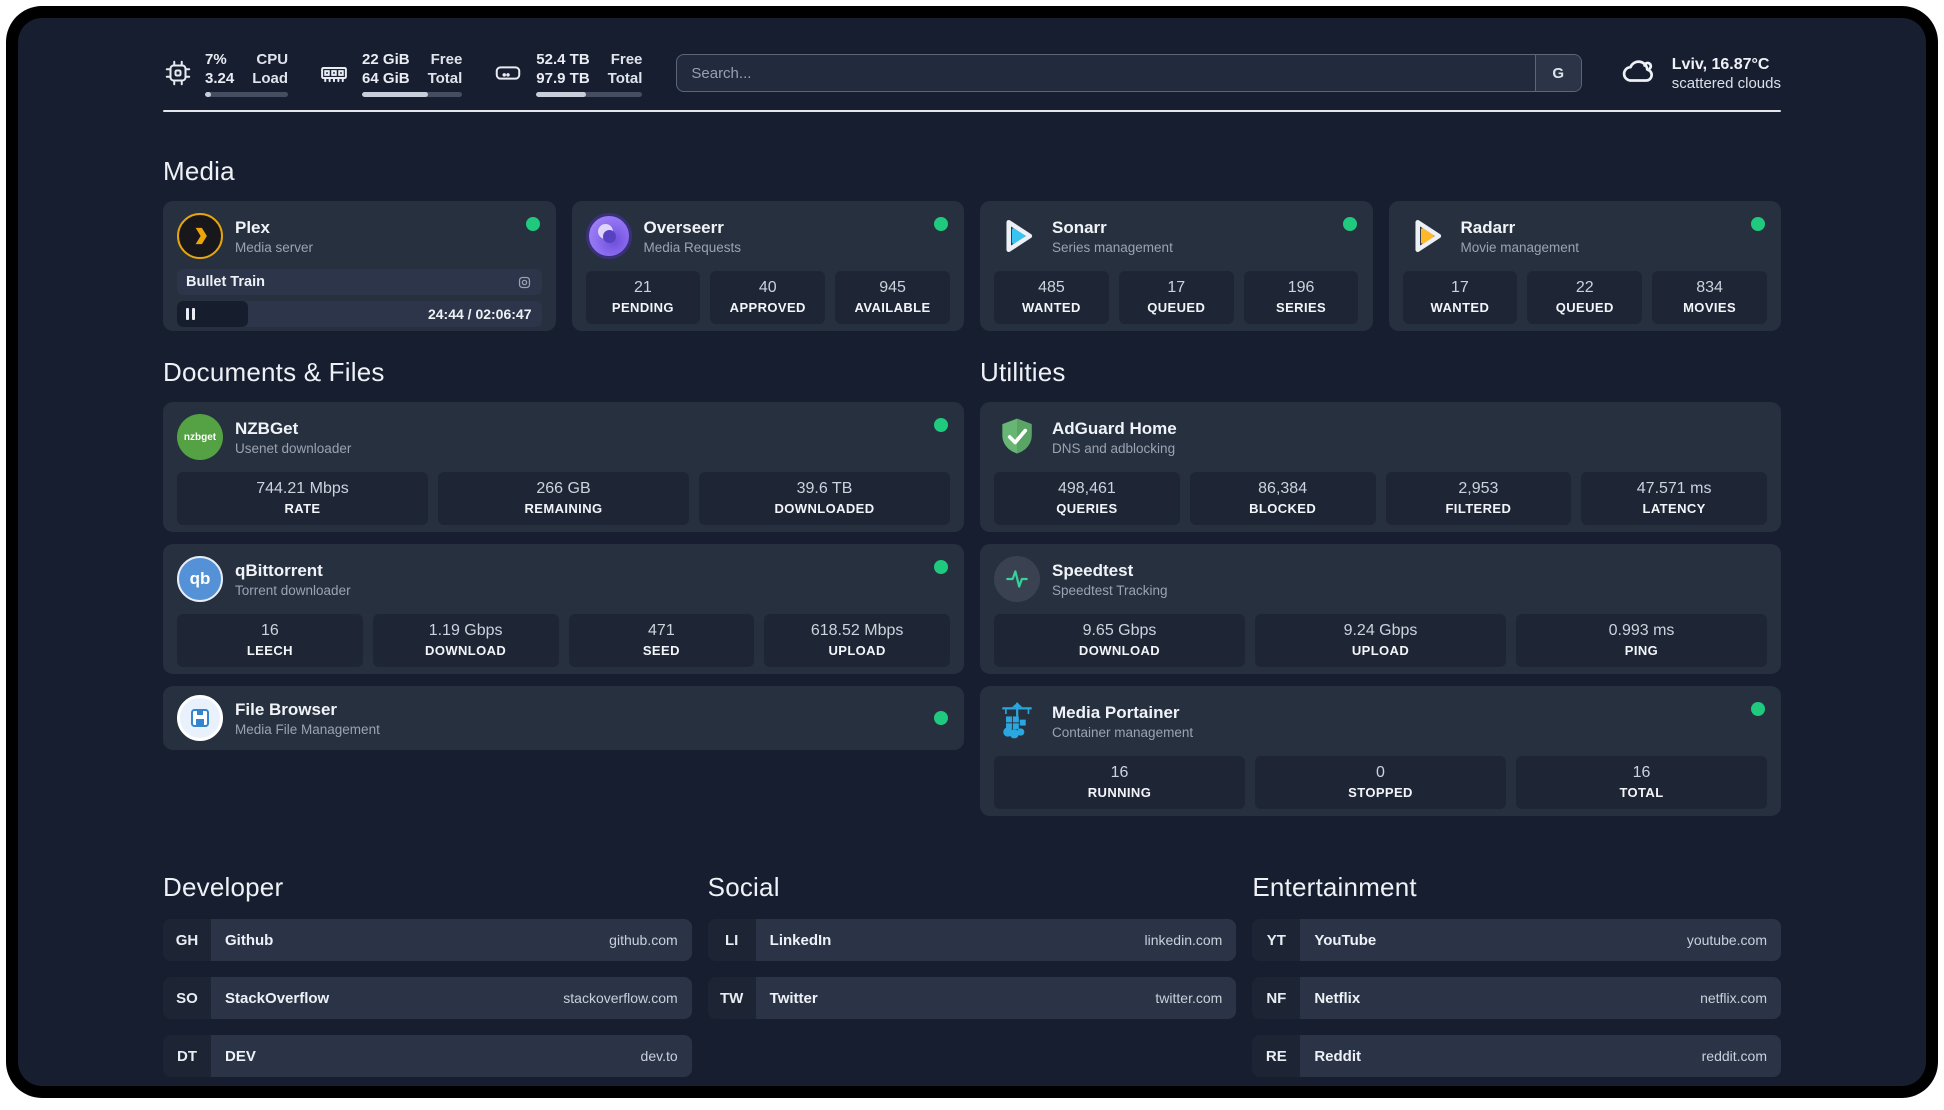 This screenshot has width=1944, height=1110. What do you see at coordinates (567, 73) in the screenshot?
I see `disk-stat-widget: 52.4 TB 97.9 TB Free Total` at bounding box center [567, 73].